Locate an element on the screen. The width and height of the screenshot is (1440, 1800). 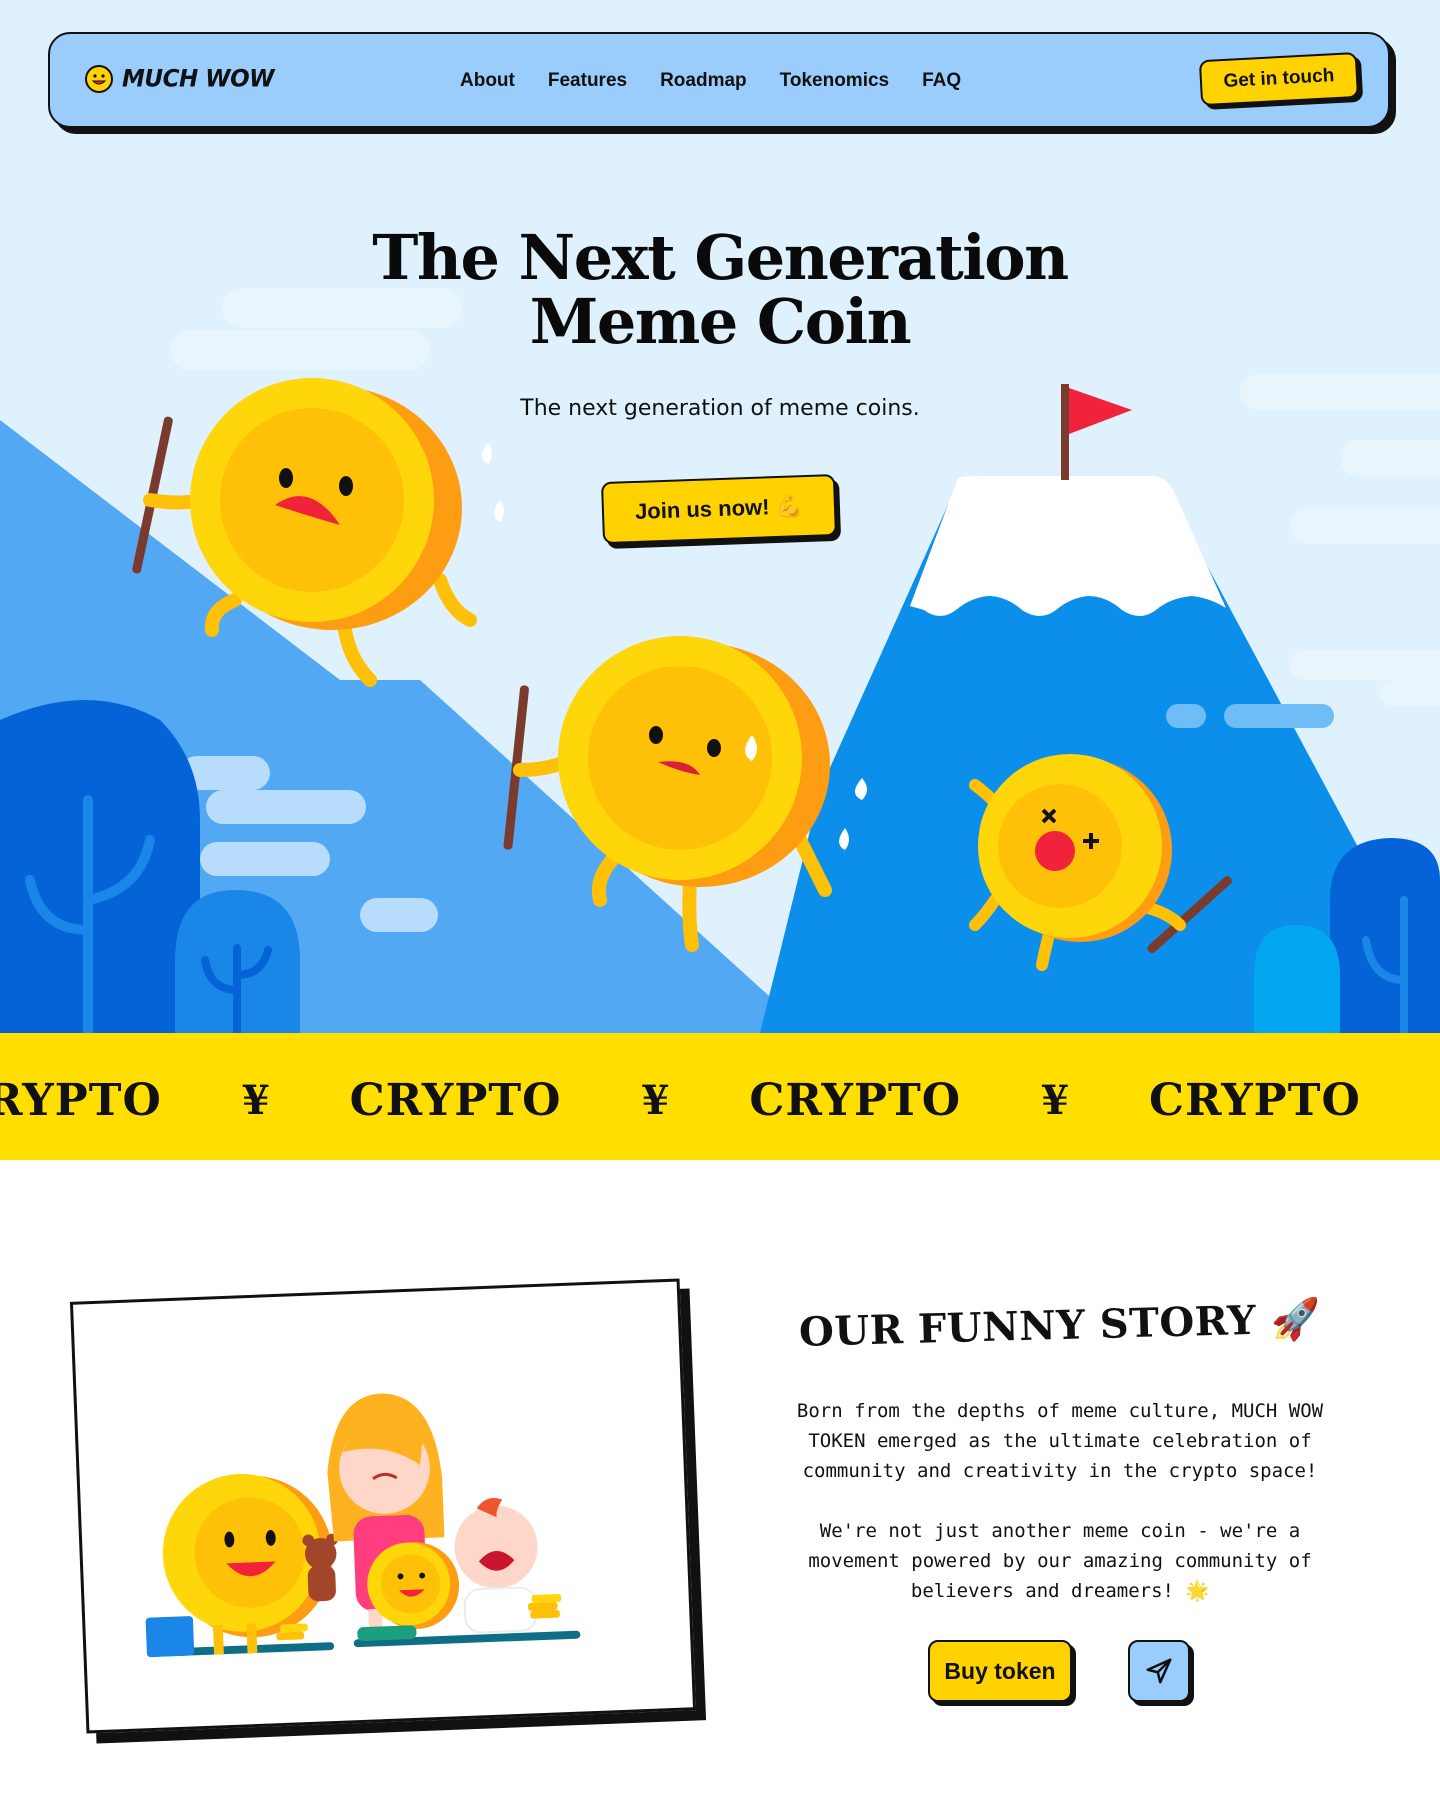
nav-link-features: Features is located at coordinates (587, 81).